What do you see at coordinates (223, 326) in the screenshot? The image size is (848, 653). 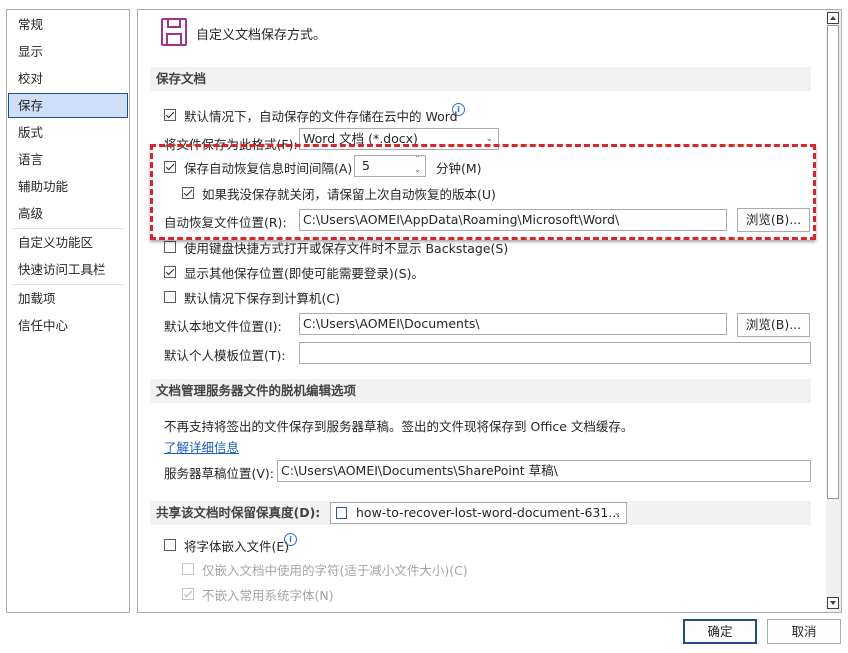 I see `local-location-label: 默认本地文件位置(I):` at bounding box center [223, 326].